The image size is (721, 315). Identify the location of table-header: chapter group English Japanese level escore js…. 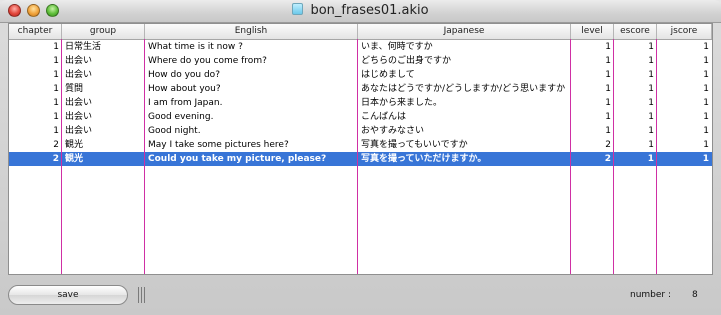
(360, 32).